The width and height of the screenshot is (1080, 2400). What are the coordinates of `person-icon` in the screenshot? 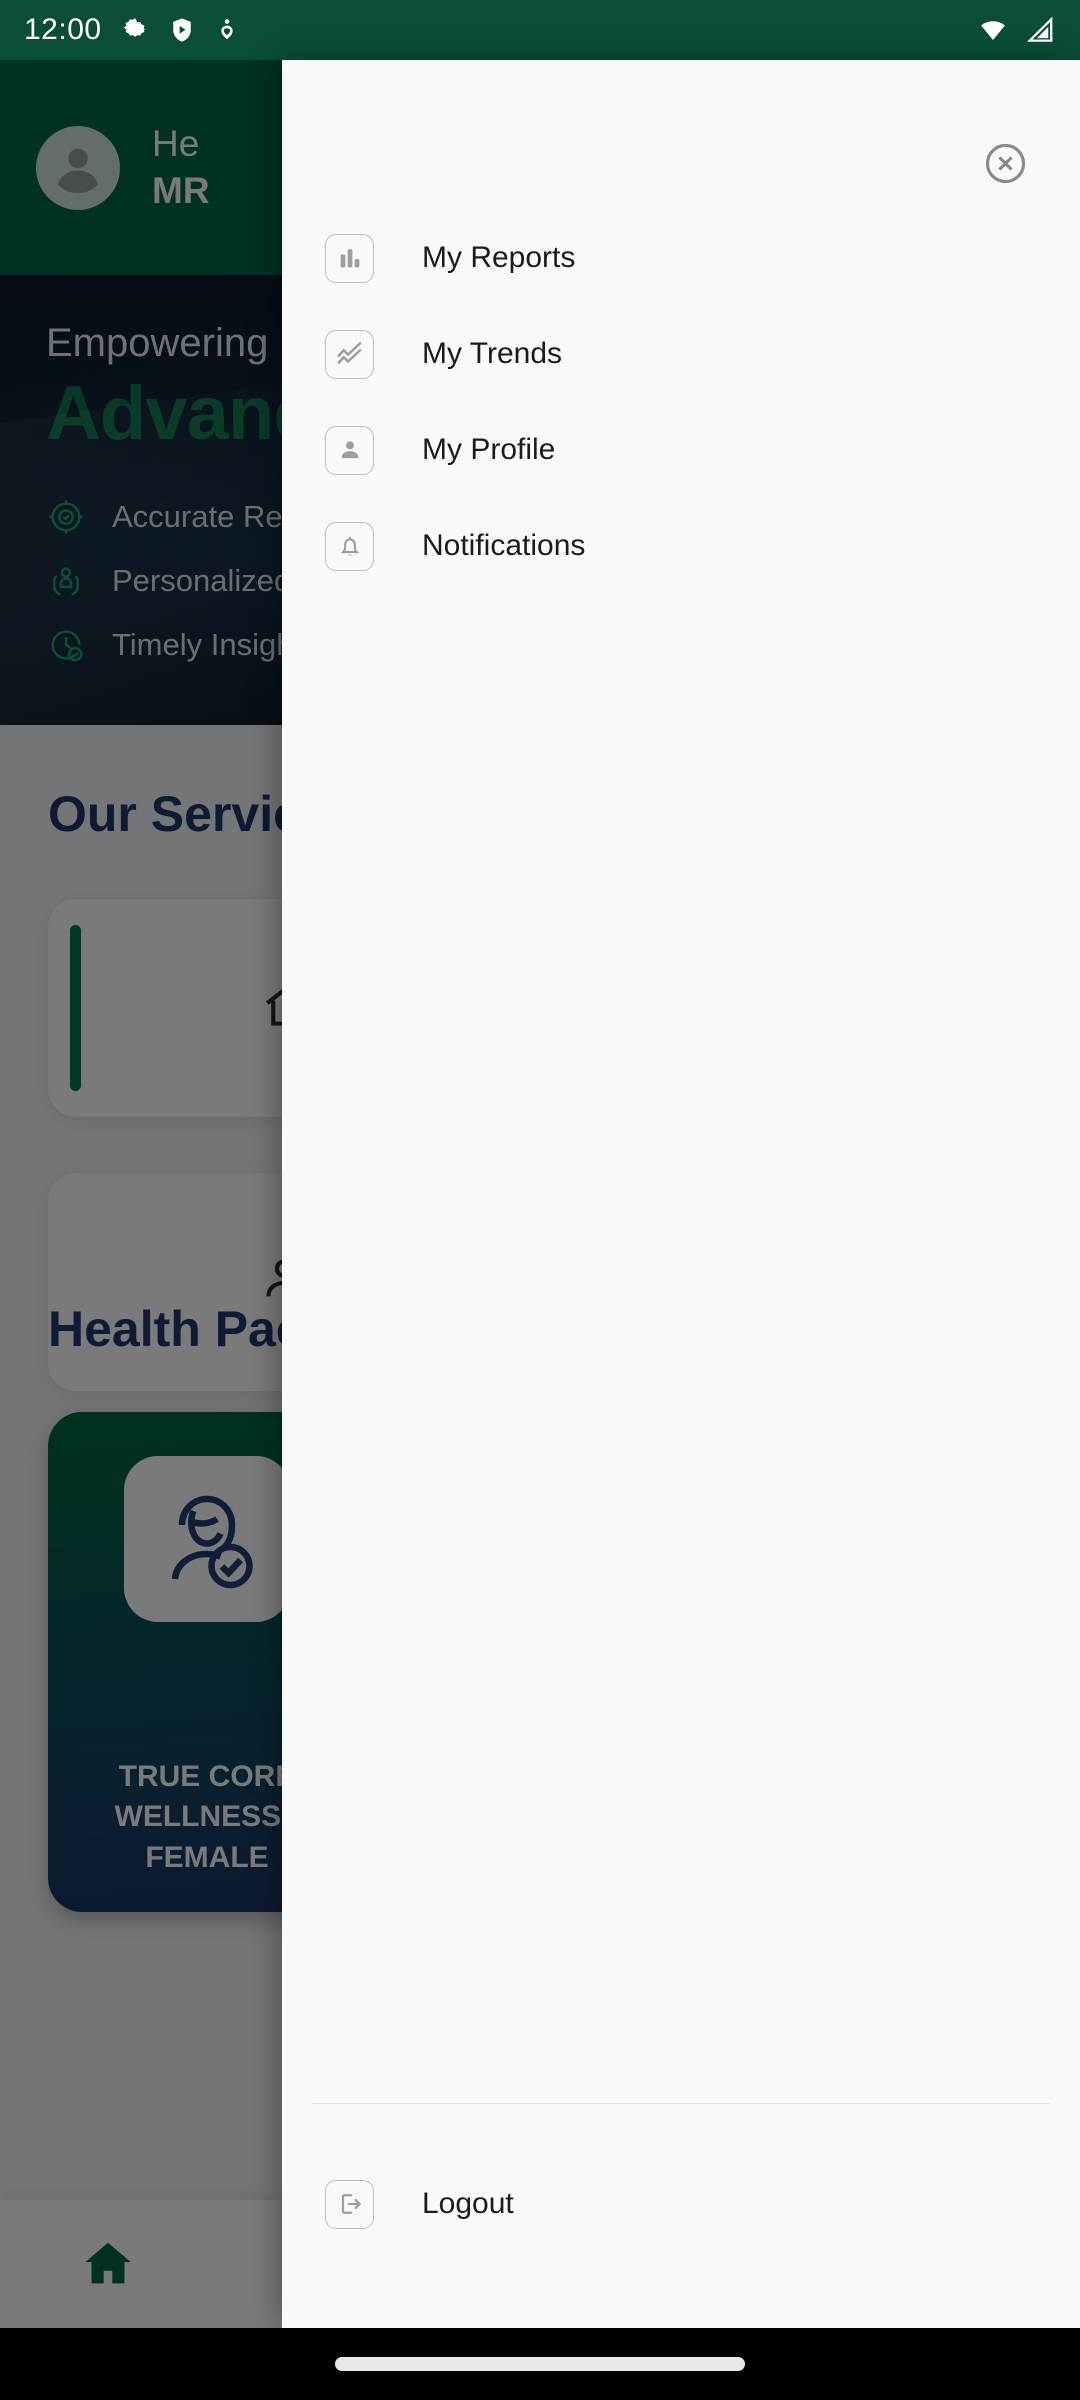 It's located at (349, 450).